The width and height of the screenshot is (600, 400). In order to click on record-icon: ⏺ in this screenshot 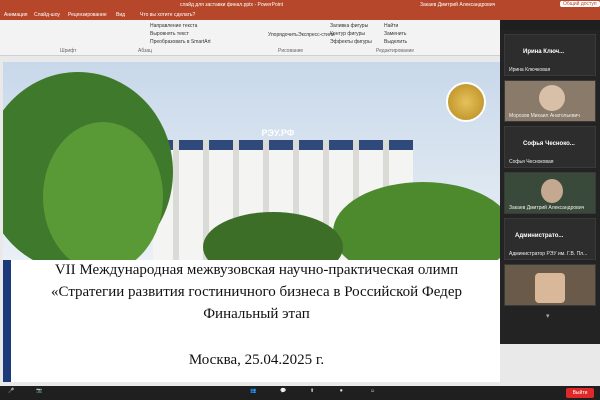, I will do `click(341, 391)`.